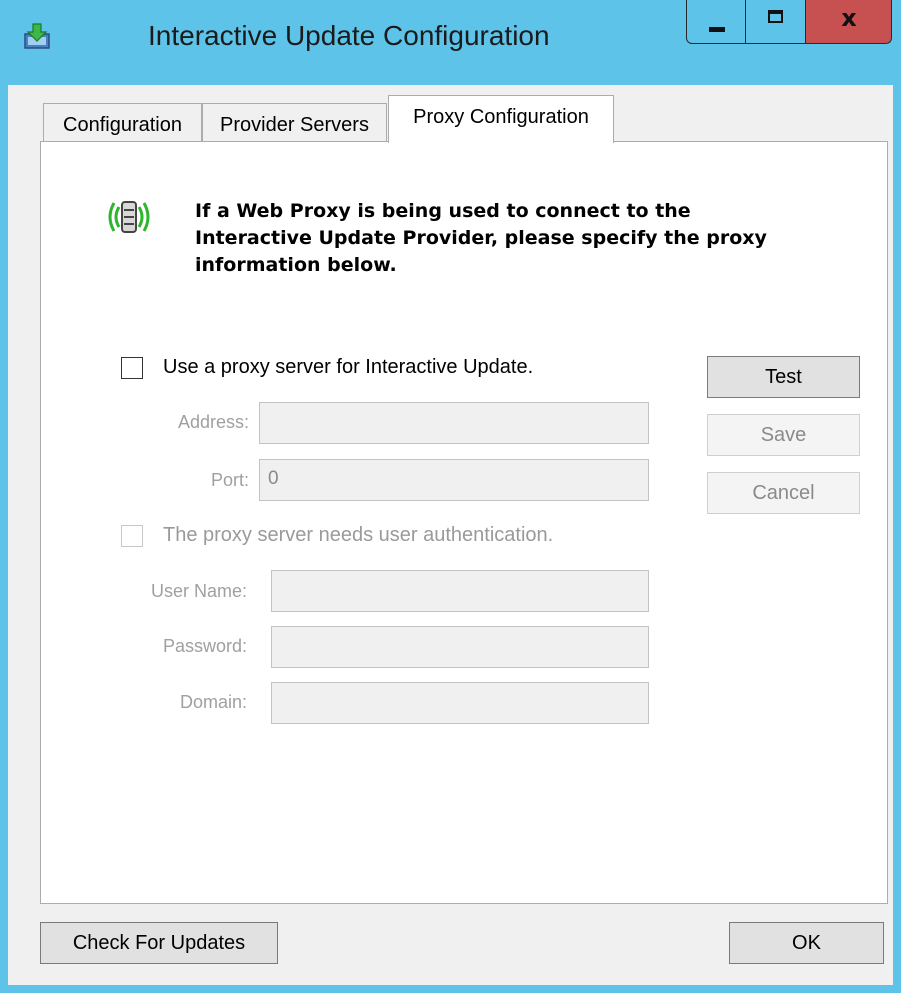 This screenshot has height=993, width=901. Describe the element at coordinates (129, 217) in the screenshot. I see `wireless-server-icon` at that location.